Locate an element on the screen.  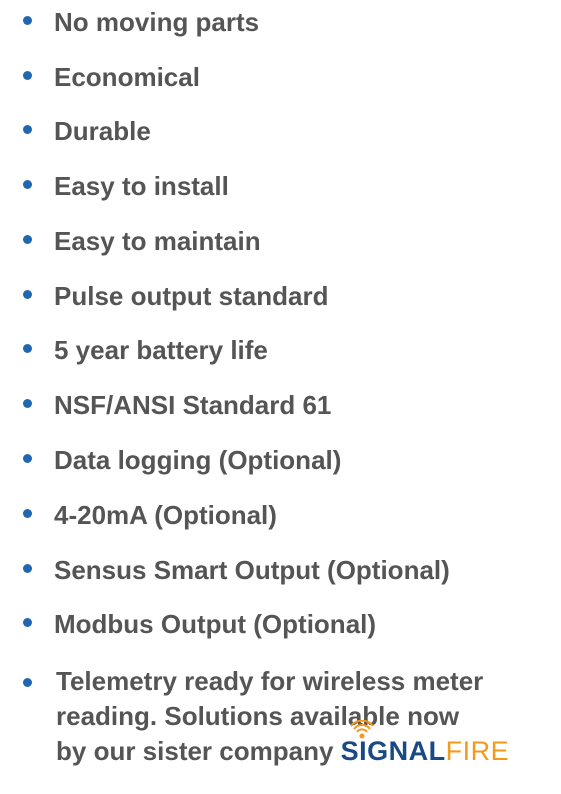
feature-item: Easy to install is located at coordinates (280, 186).